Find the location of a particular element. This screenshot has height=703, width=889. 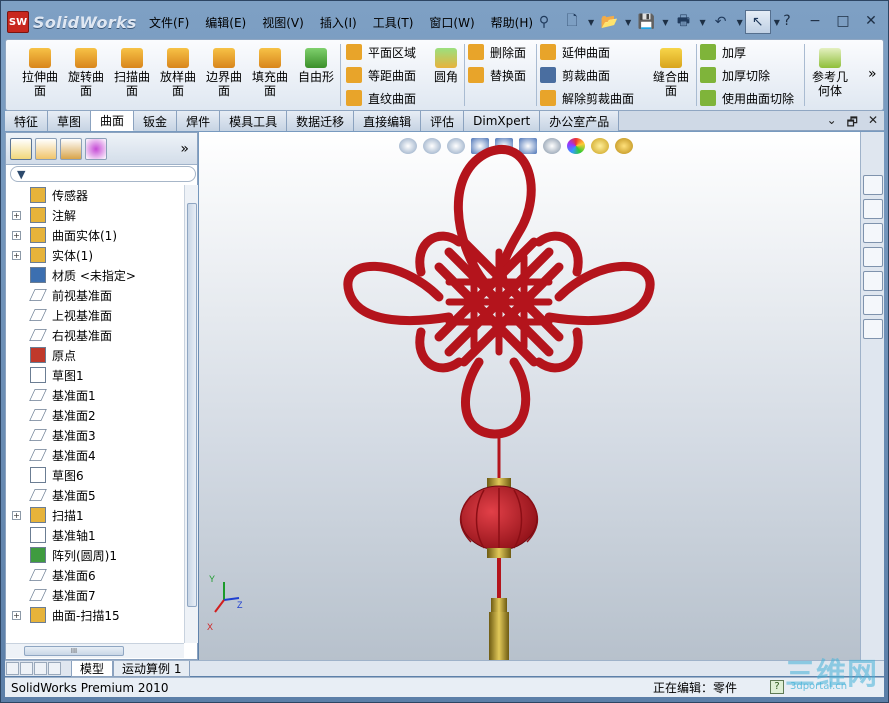

next-tab-button is located at coordinates (40, 668).